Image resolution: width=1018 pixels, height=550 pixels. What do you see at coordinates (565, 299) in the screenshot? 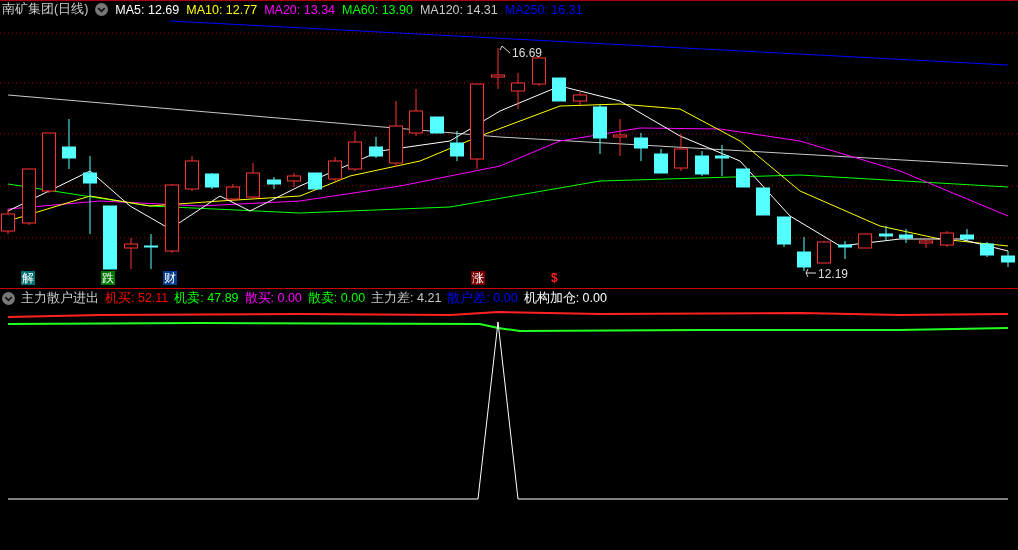
I see `indicator-value-label: 机构加仓: 0.00` at bounding box center [565, 299].